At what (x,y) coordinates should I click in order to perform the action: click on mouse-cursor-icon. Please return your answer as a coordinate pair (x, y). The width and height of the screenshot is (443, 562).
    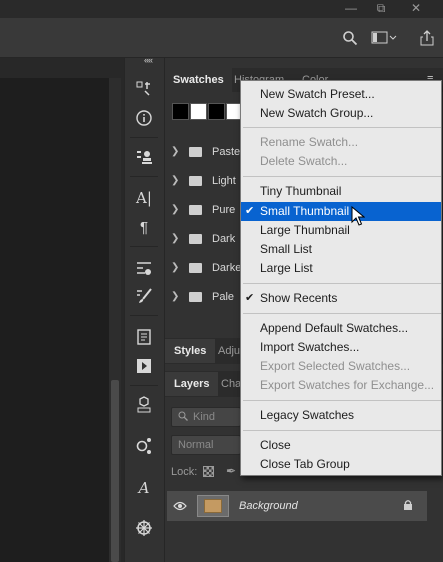
    Looking at the image, I should click on (358, 216).